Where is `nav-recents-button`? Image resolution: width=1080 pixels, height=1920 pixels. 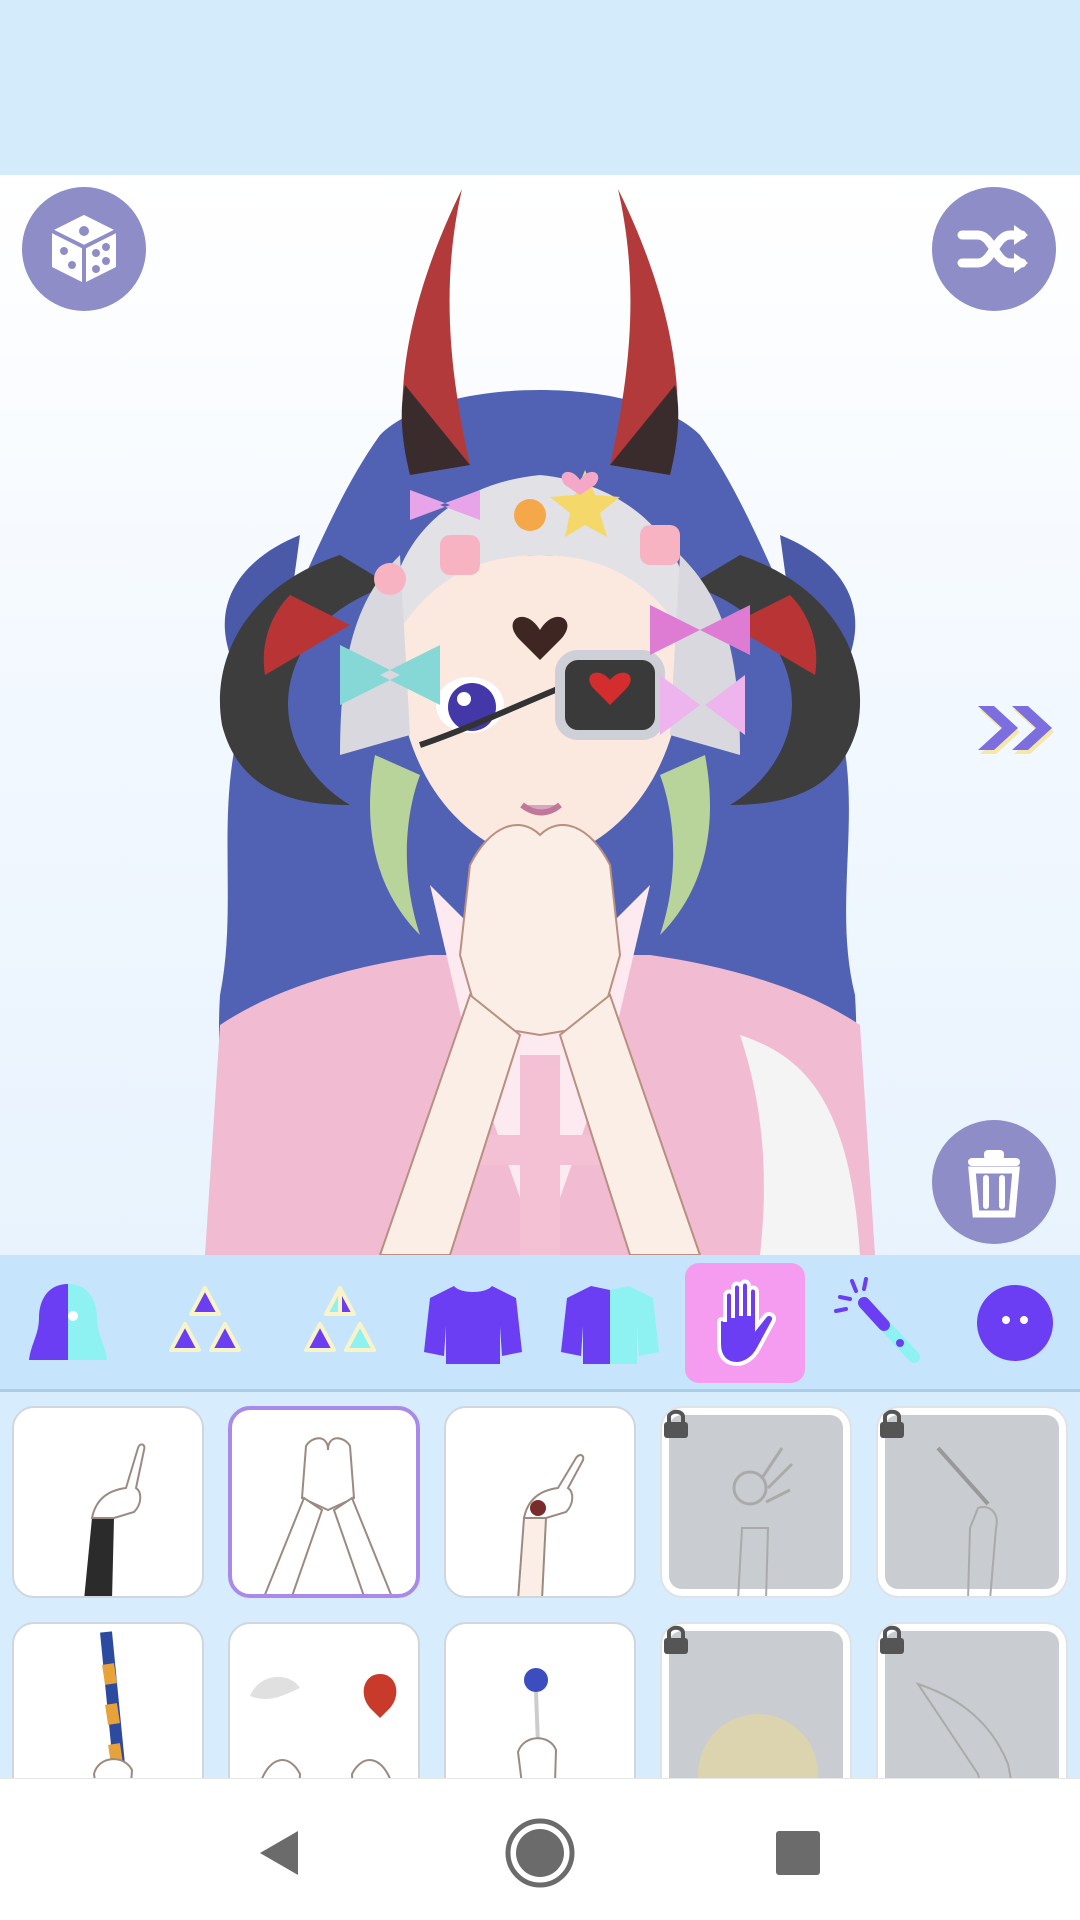 nav-recents-button is located at coordinates (798, 1853).